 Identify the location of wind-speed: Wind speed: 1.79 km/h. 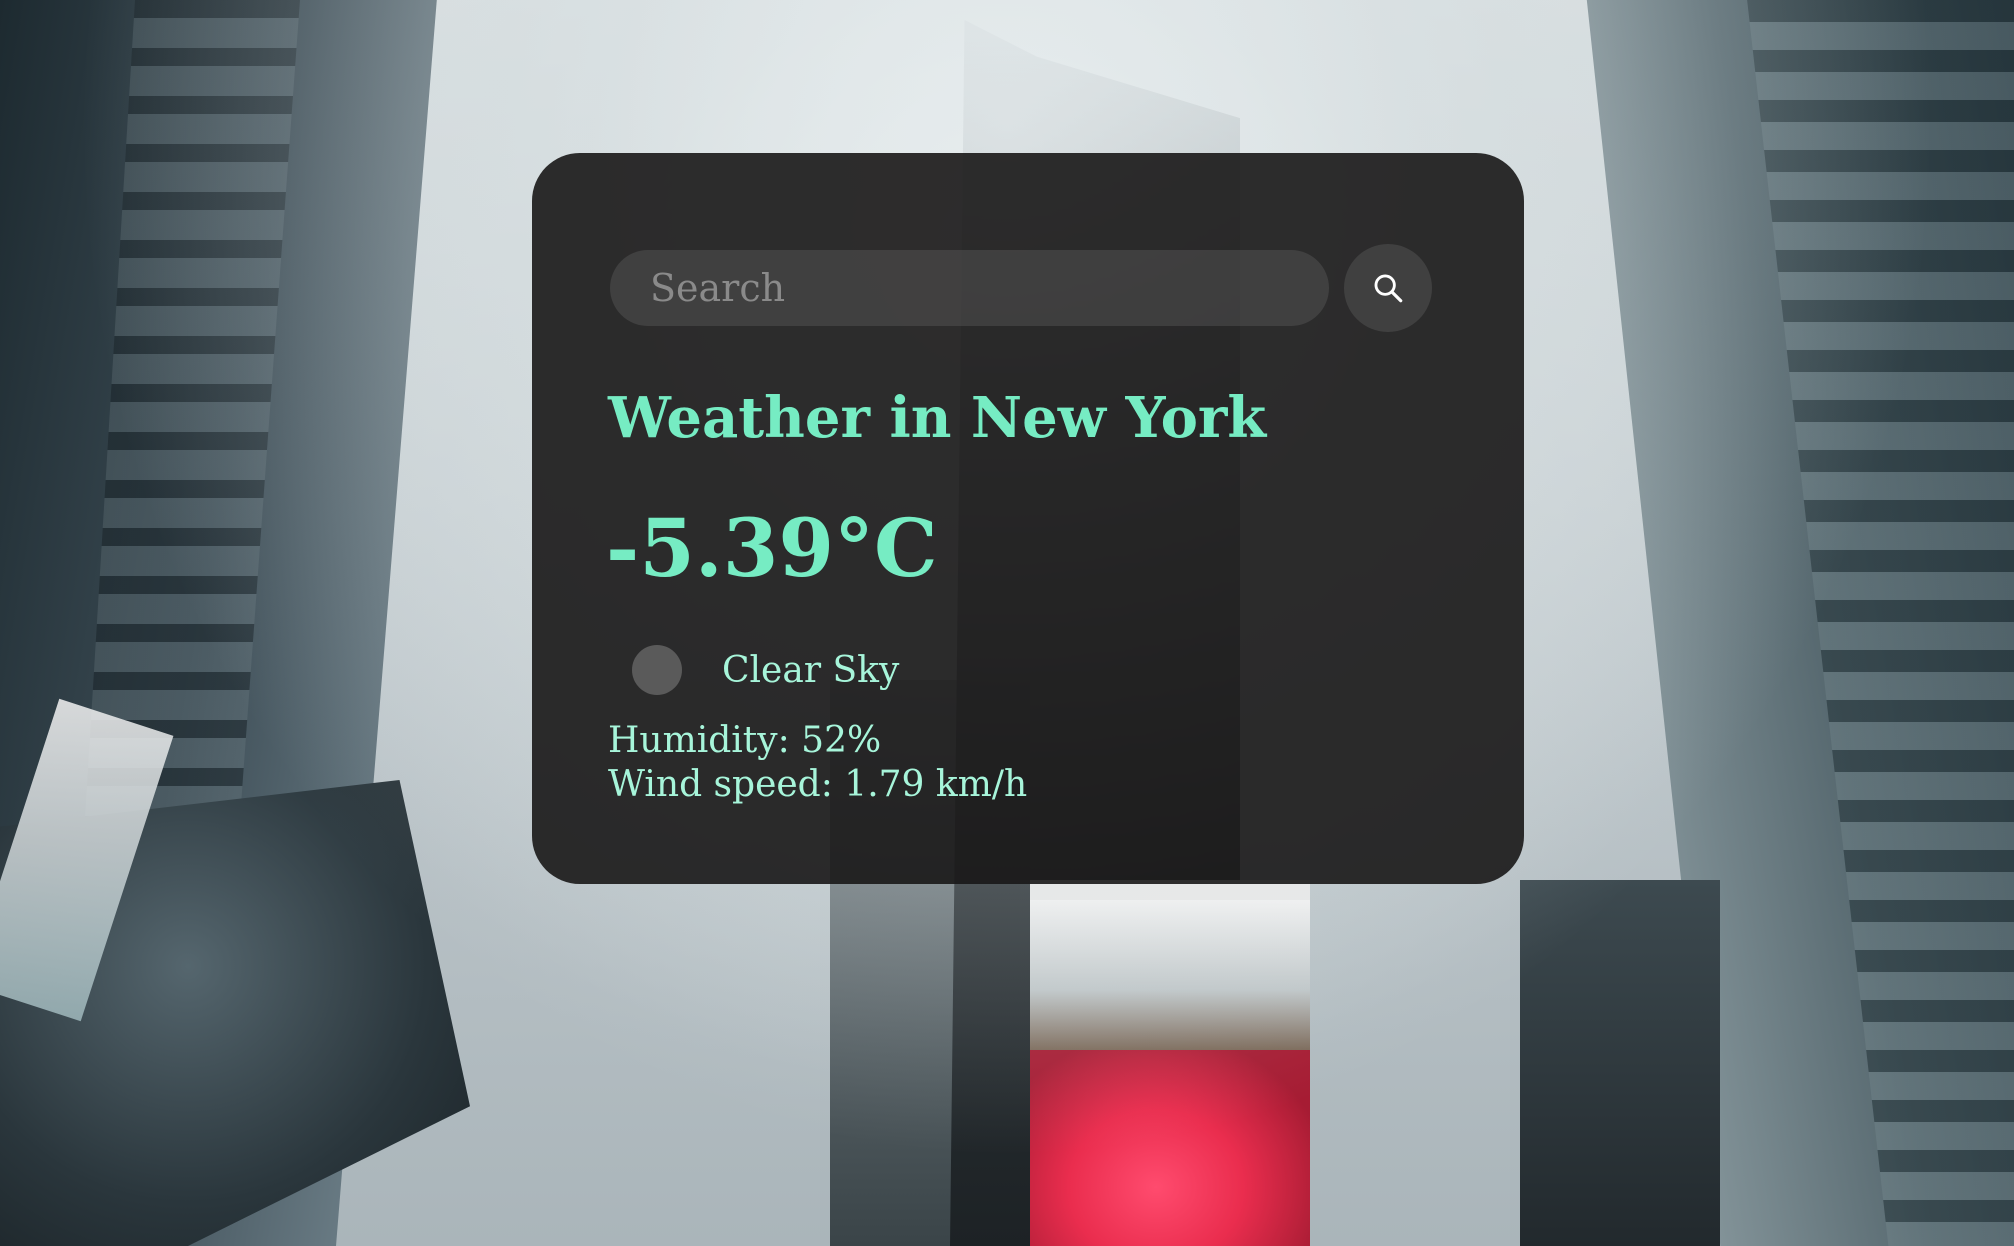
(818, 784).